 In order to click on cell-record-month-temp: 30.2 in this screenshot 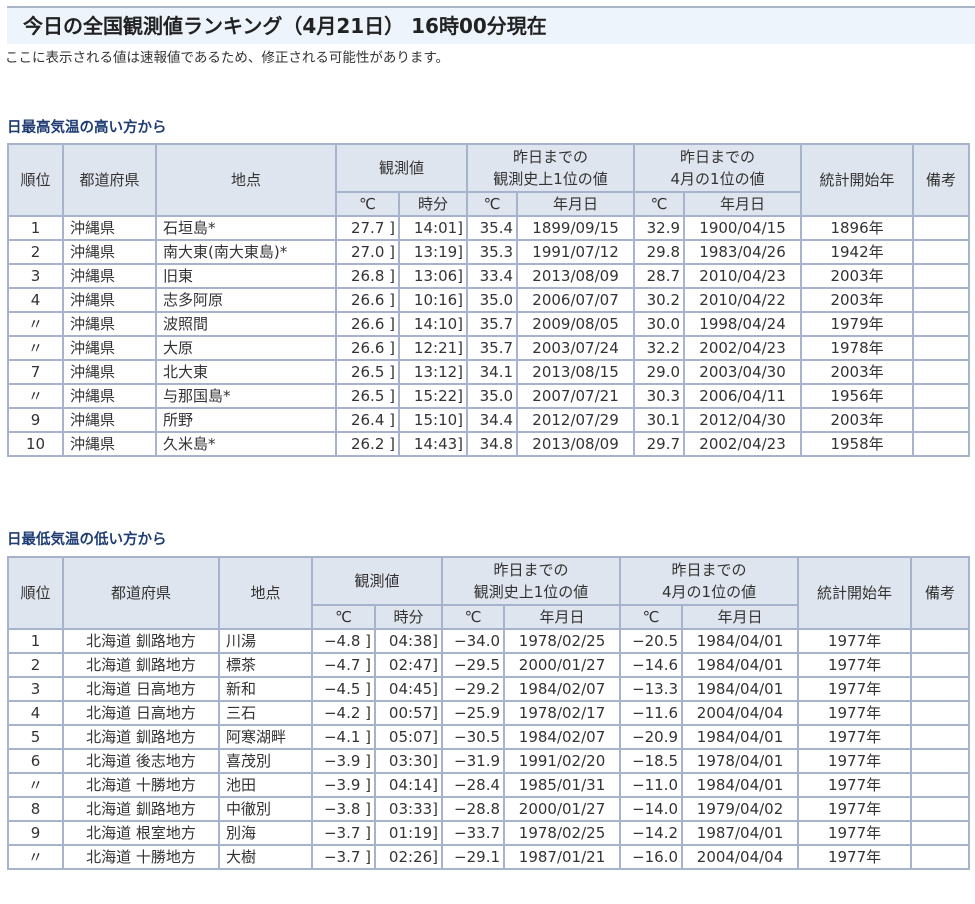, I will do `click(659, 300)`.